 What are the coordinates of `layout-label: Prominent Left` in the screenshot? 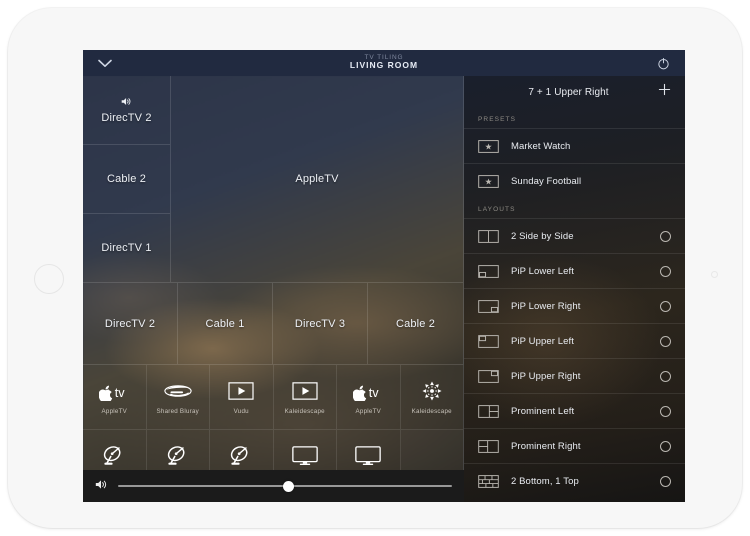 It's located at (543, 411).